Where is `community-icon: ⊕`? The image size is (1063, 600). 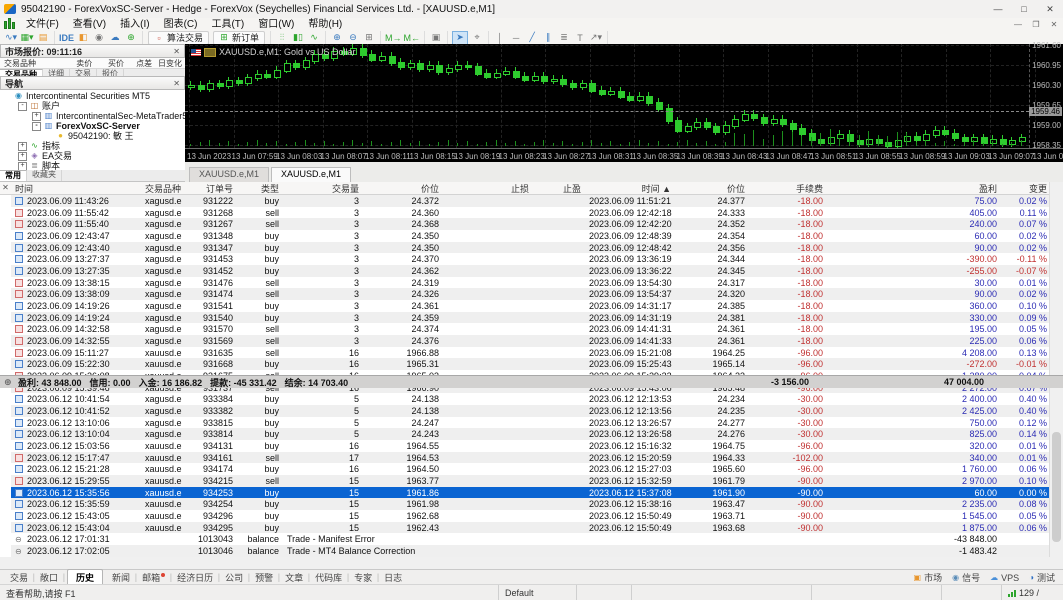
community-icon: ⊕ is located at coordinates (131, 38).